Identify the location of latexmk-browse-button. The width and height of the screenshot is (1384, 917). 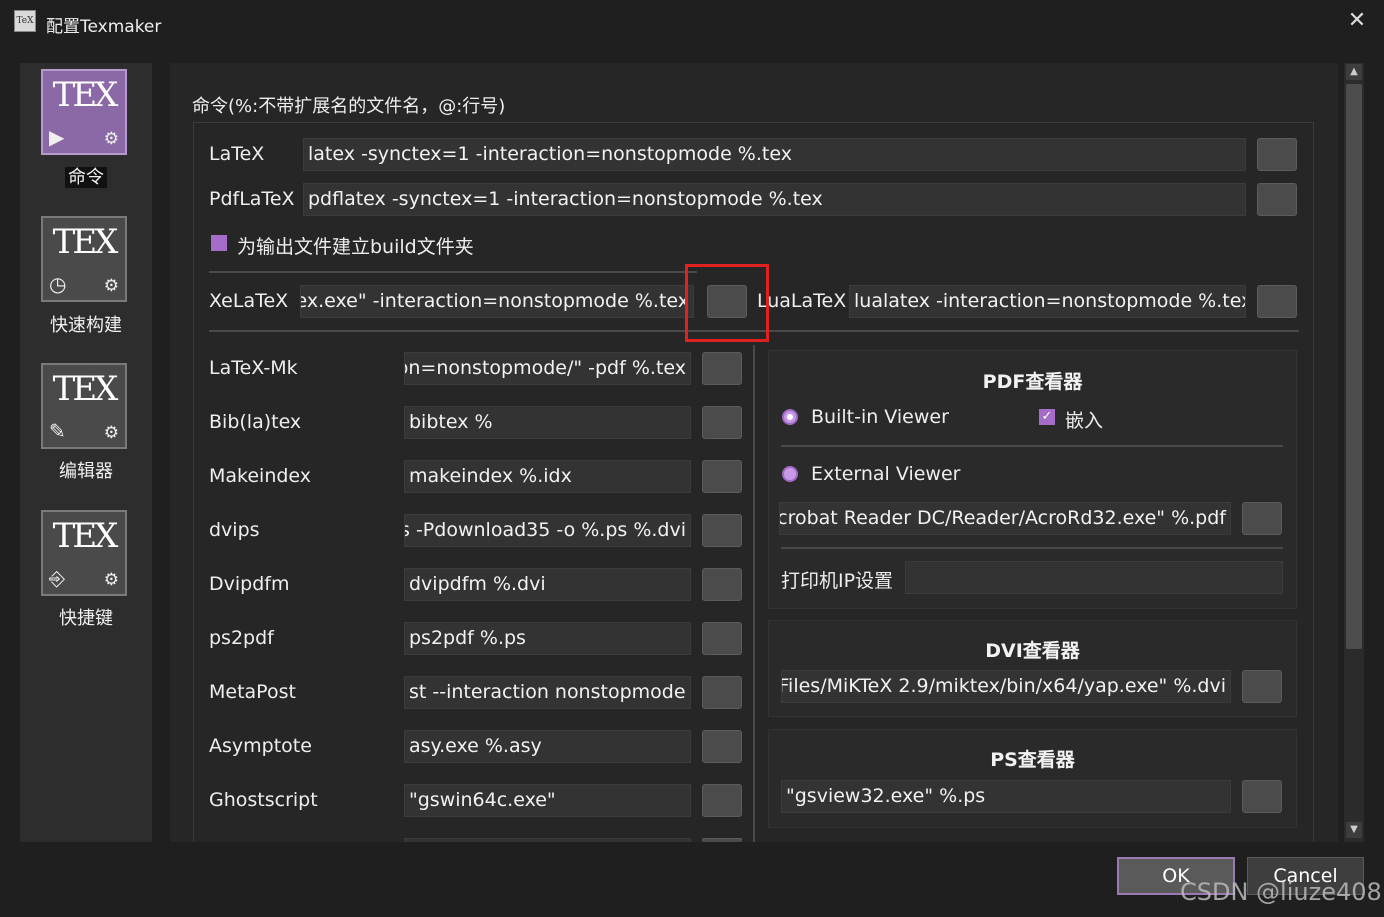
(722, 368).